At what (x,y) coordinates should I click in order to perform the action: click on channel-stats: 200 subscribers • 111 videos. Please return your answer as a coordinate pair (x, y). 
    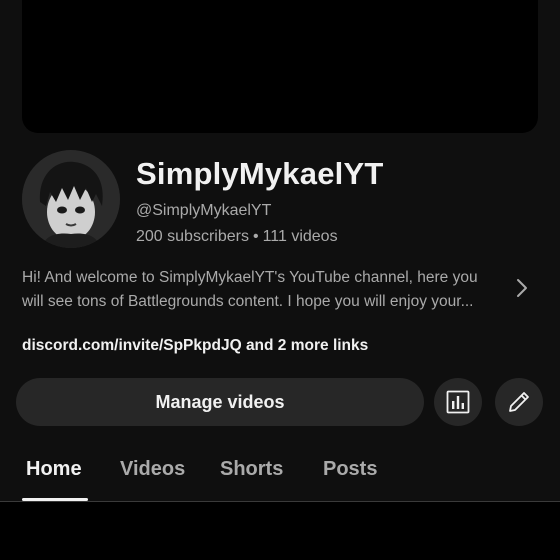
    Looking at the image, I should click on (237, 237).